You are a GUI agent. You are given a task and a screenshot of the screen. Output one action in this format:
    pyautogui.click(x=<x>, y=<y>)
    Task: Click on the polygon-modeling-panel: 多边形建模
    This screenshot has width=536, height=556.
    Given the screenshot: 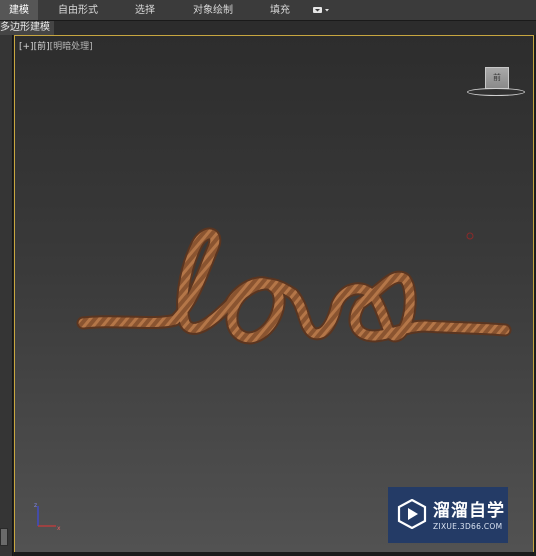 What is the action you would take?
    pyautogui.click(x=27, y=28)
    